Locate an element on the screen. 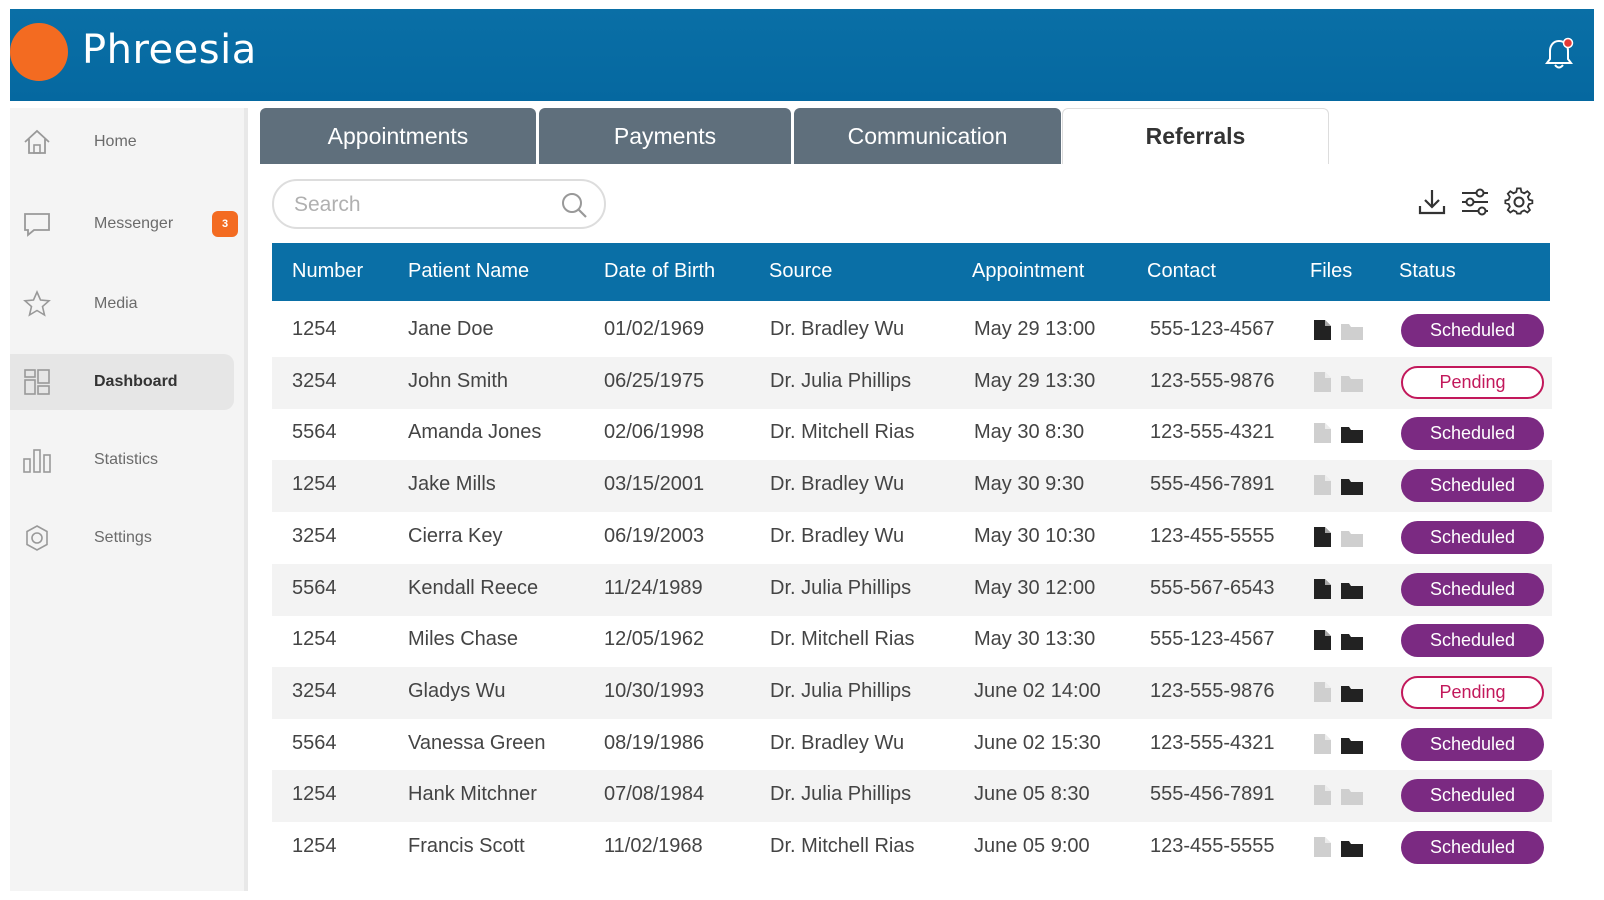  cell-date-of-birth: 11/24/1989 is located at coordinates (653, 587).